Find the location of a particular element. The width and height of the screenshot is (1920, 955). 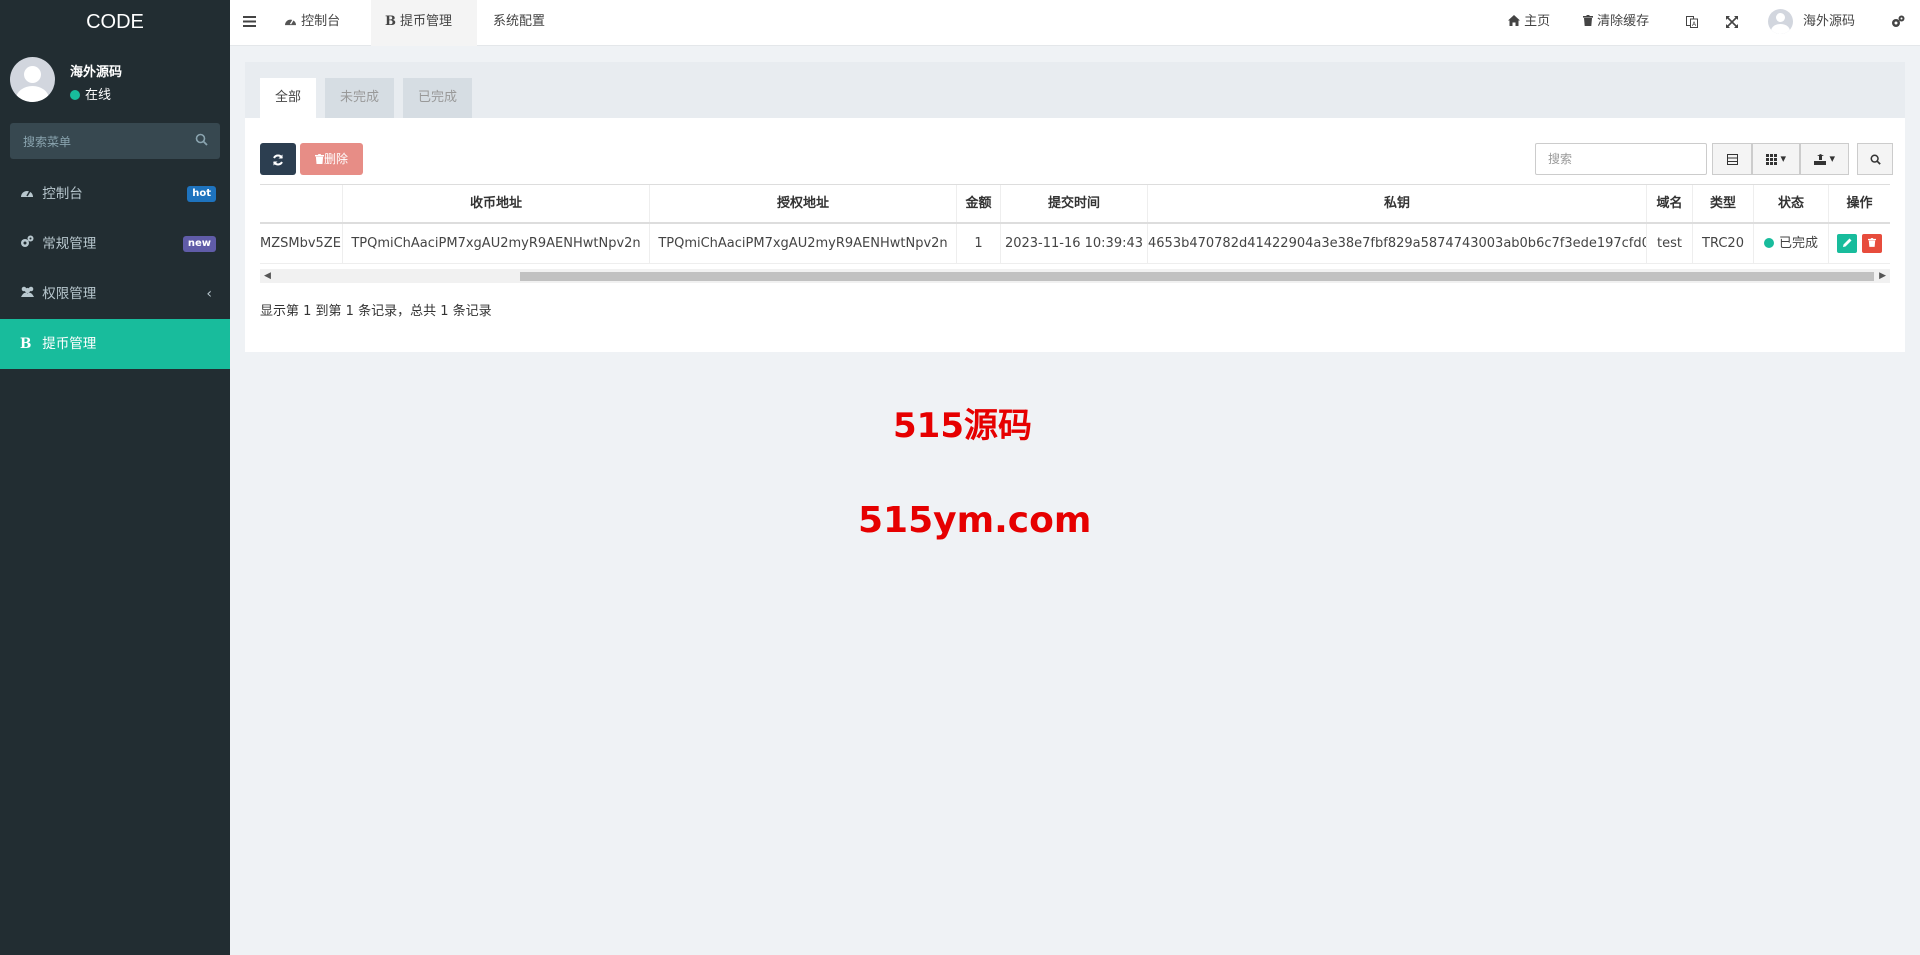

status-tabs: 全部 未完成 已完成 is located at coordinates (1075, 90).